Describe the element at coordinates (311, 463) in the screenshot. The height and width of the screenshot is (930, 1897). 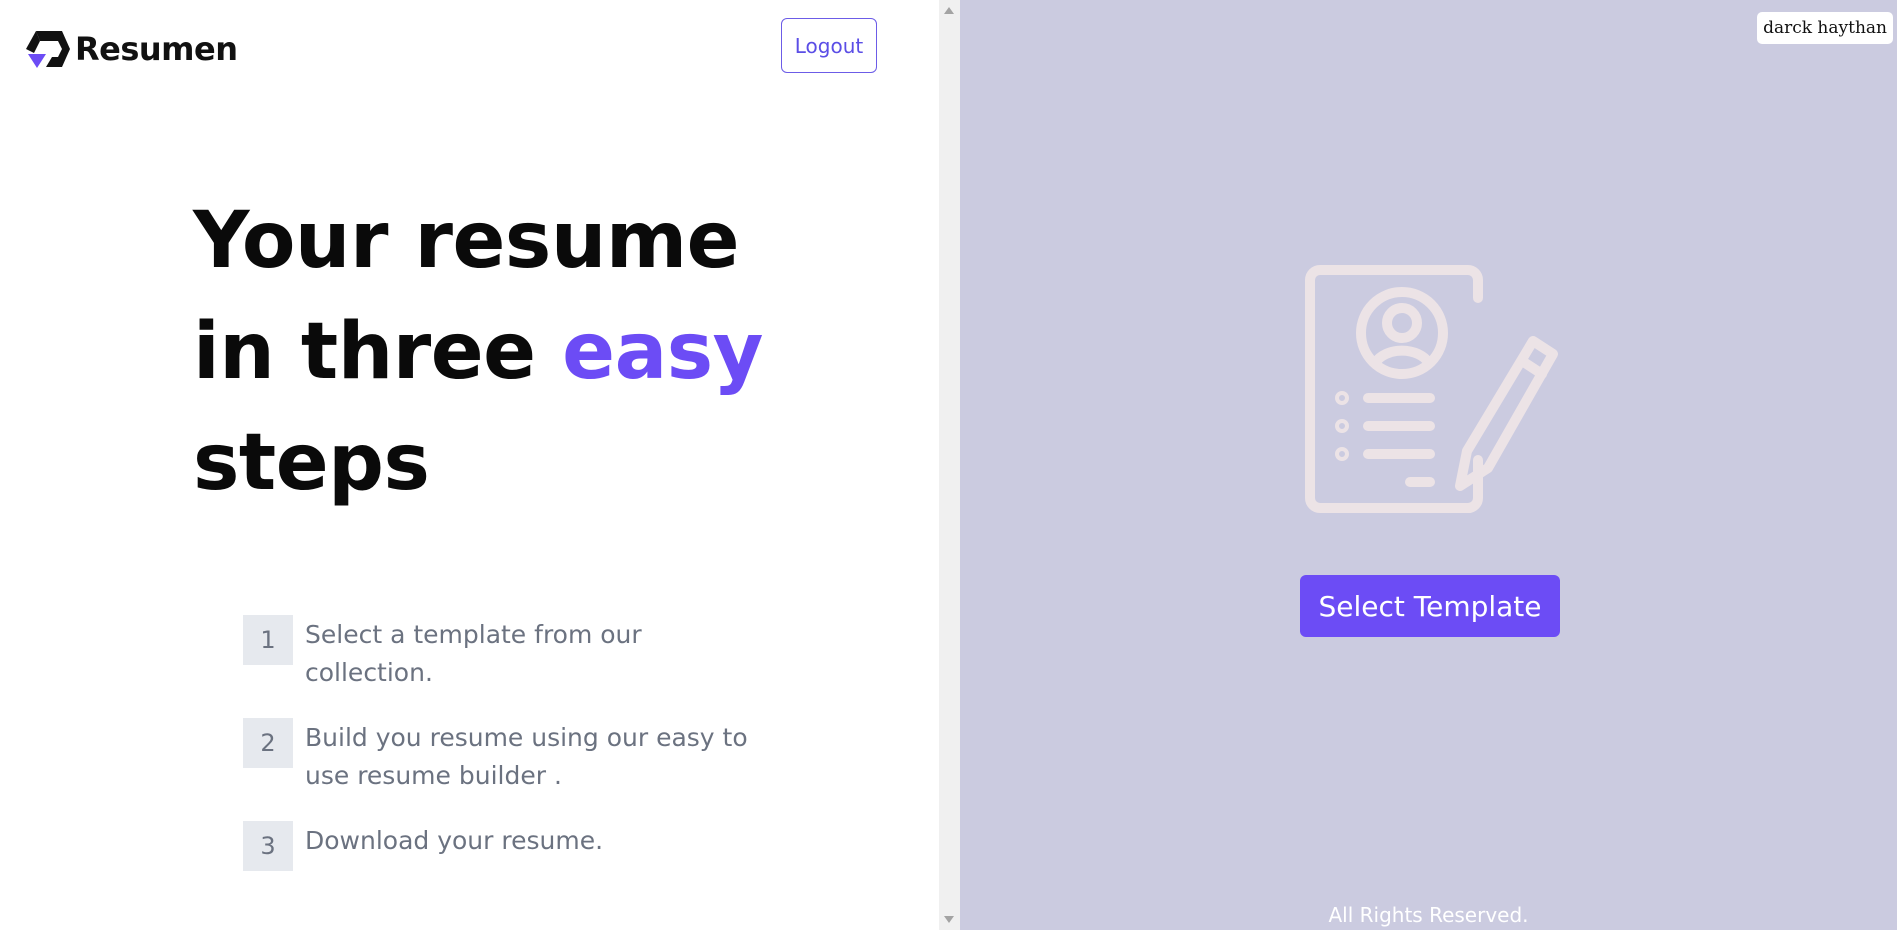
I see `hero-line-3: steps` at that location.